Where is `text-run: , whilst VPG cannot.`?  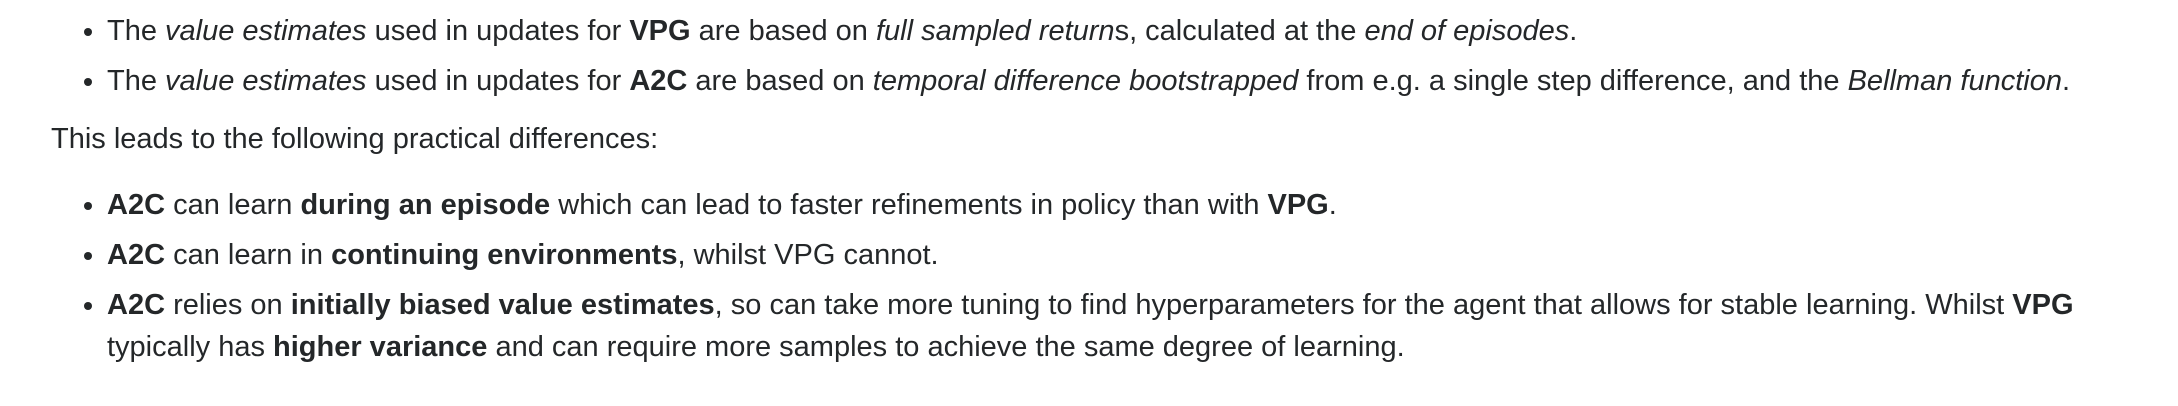 text-run: , whilst VPG cannot. is located at coordinates (808, 255).